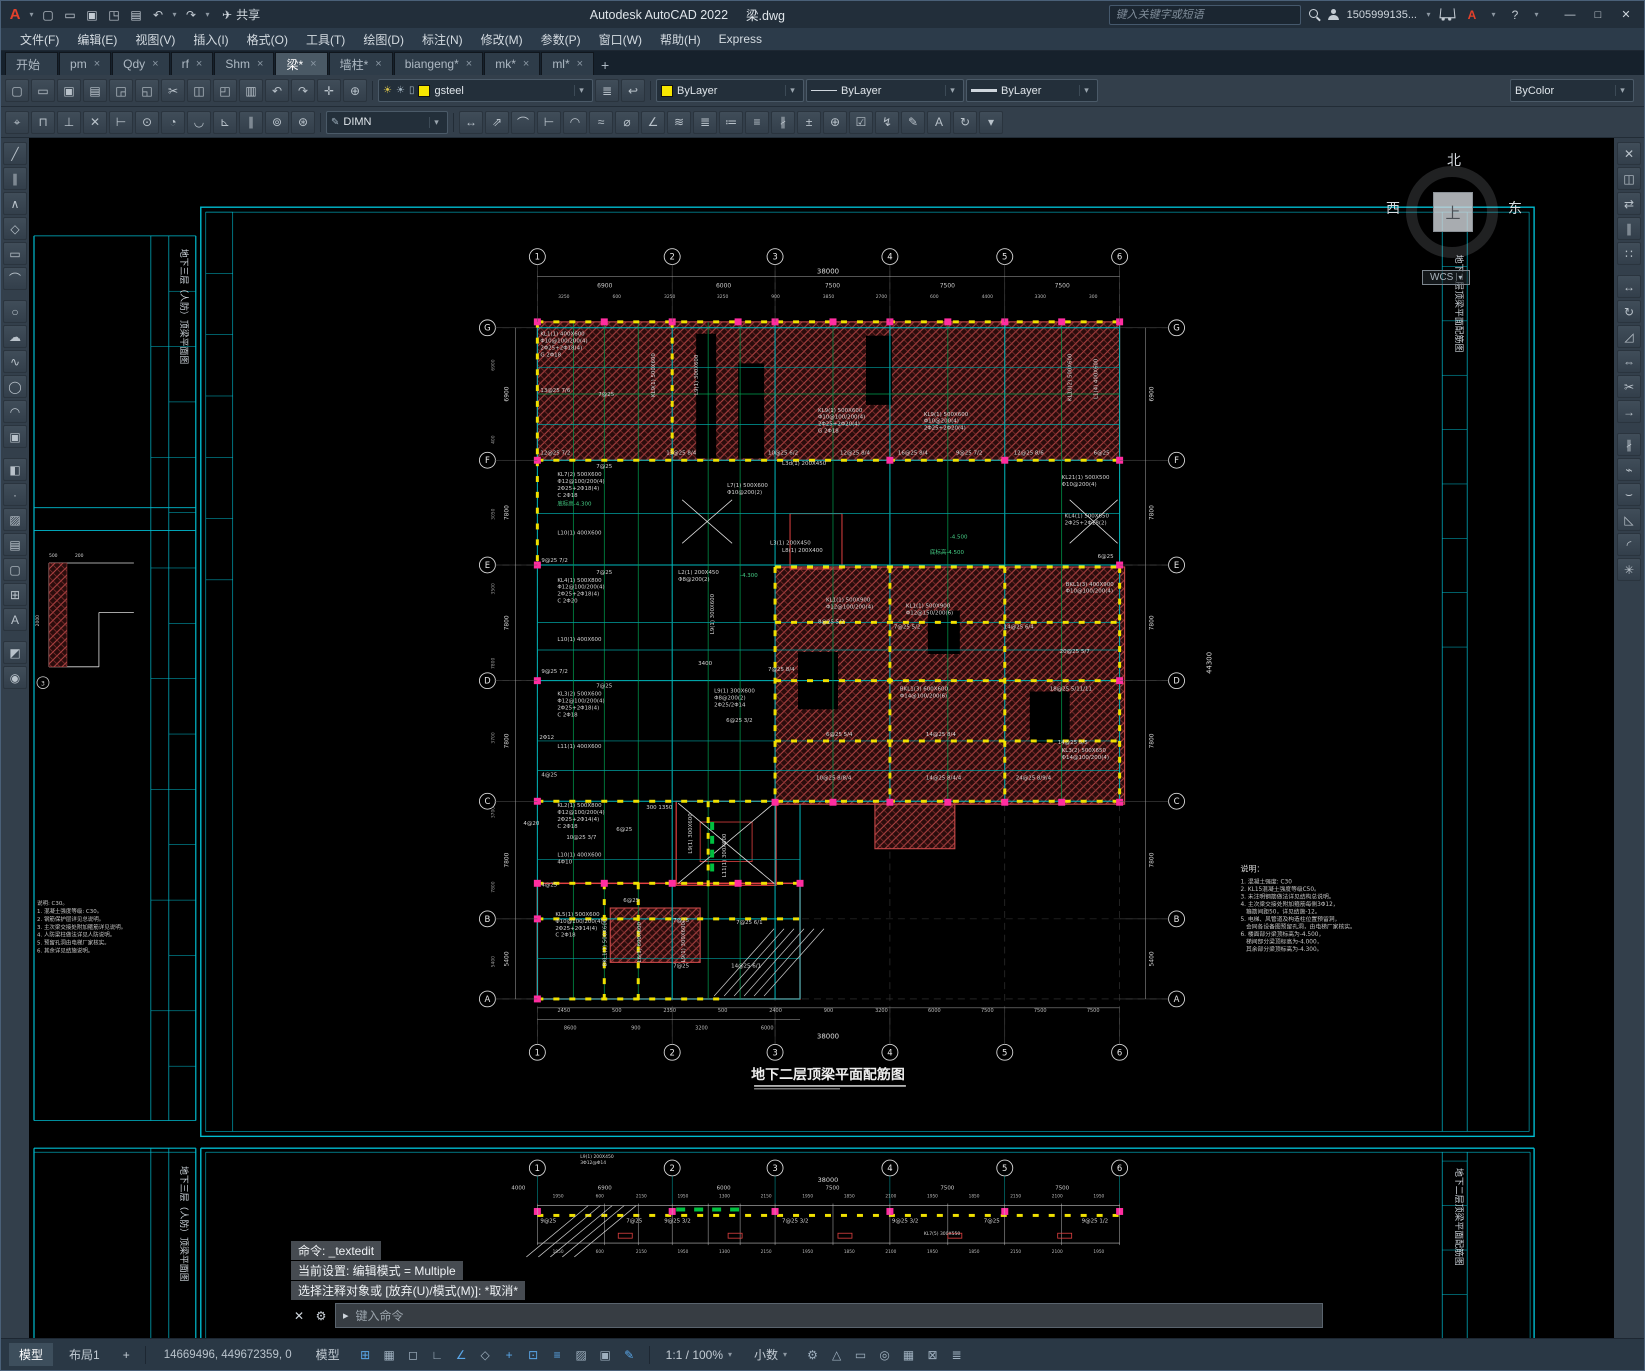  I want to click on layer-dropdown: ☀ ☀ ▯ gsteel ▾, so click(485, 90).